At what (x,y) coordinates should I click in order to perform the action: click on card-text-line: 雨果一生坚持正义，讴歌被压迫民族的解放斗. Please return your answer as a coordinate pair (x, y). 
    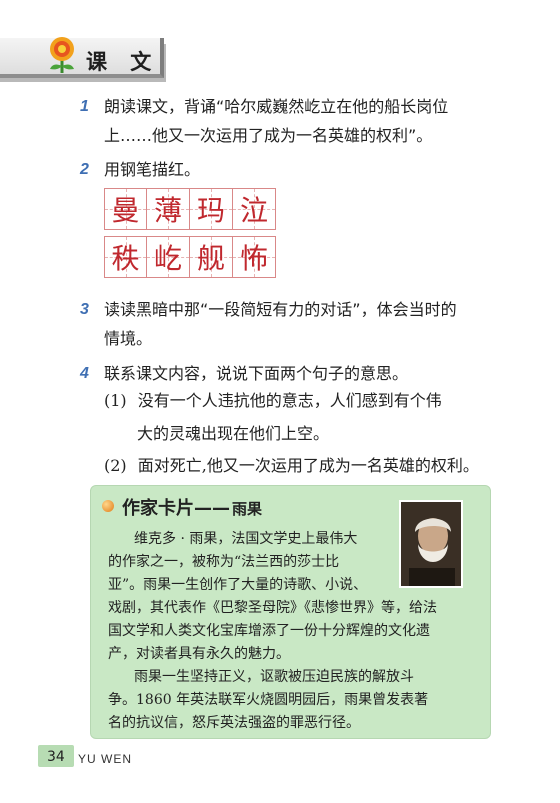
    Looking at the image, I should click on (274, 677).